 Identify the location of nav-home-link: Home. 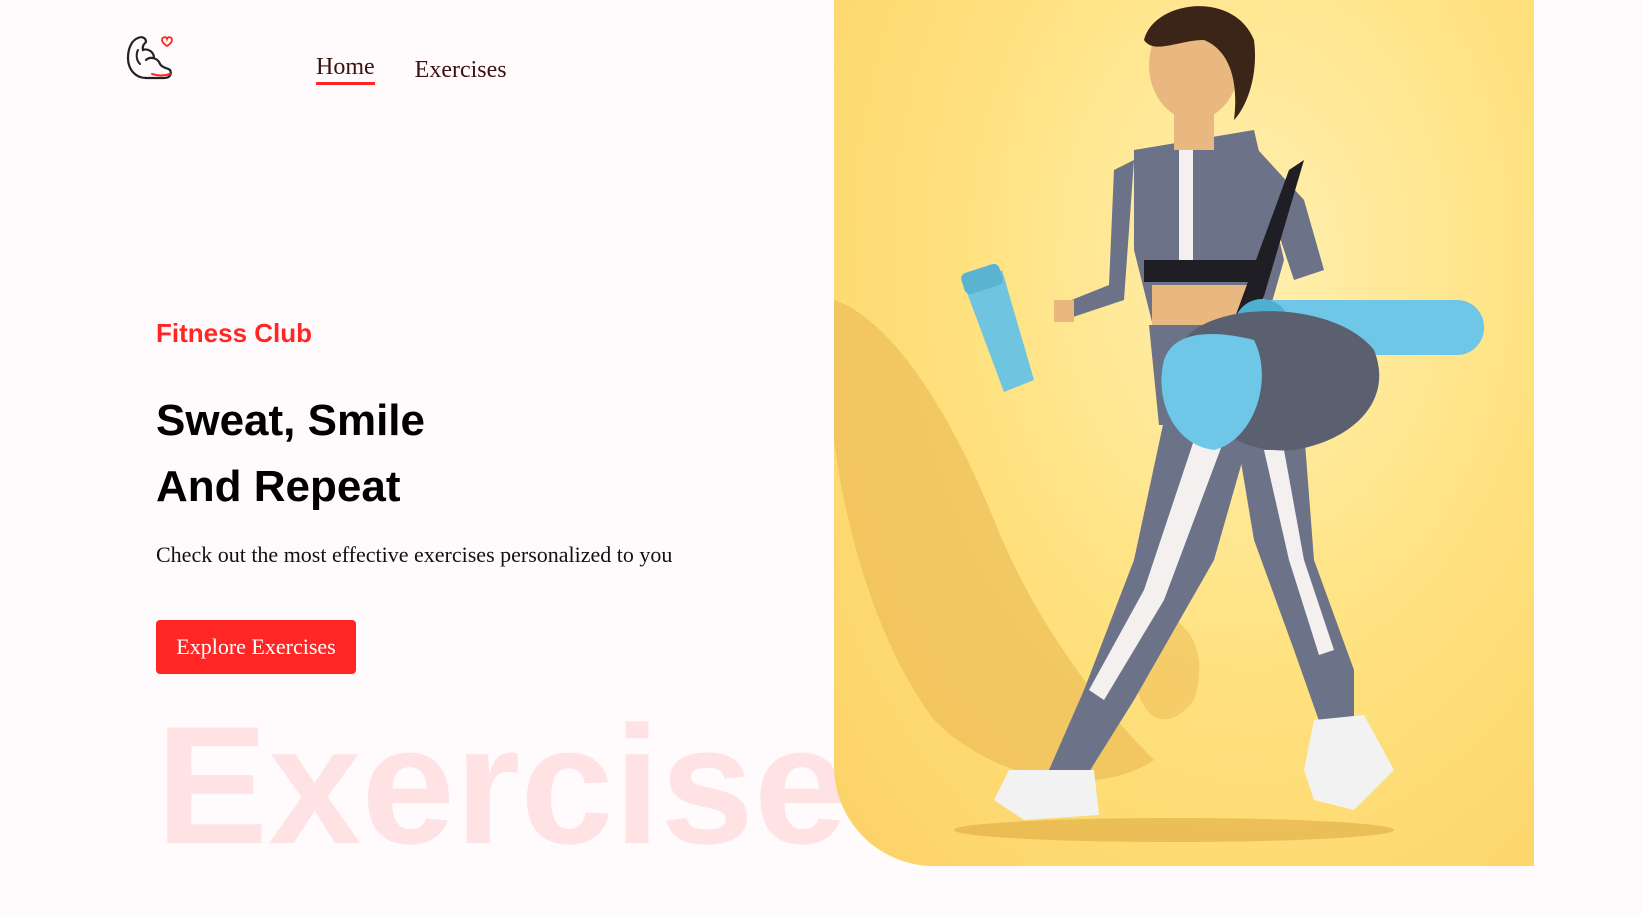
(345, 69).